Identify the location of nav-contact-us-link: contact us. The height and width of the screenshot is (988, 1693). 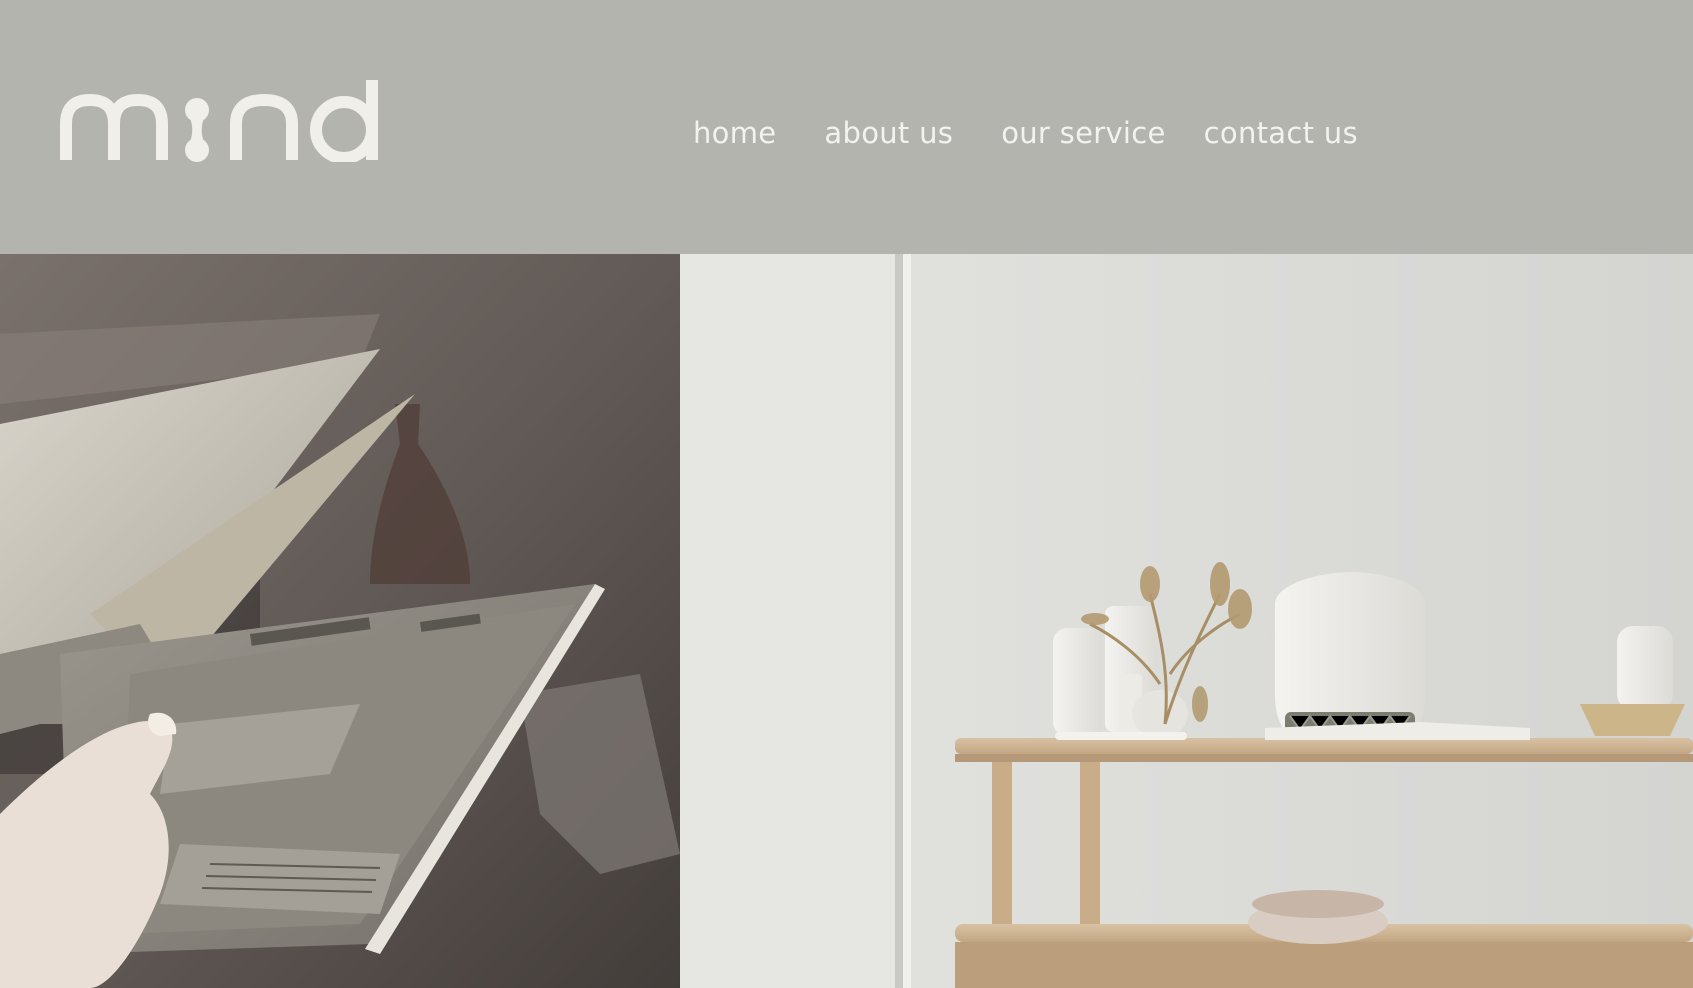
(1281, 133).